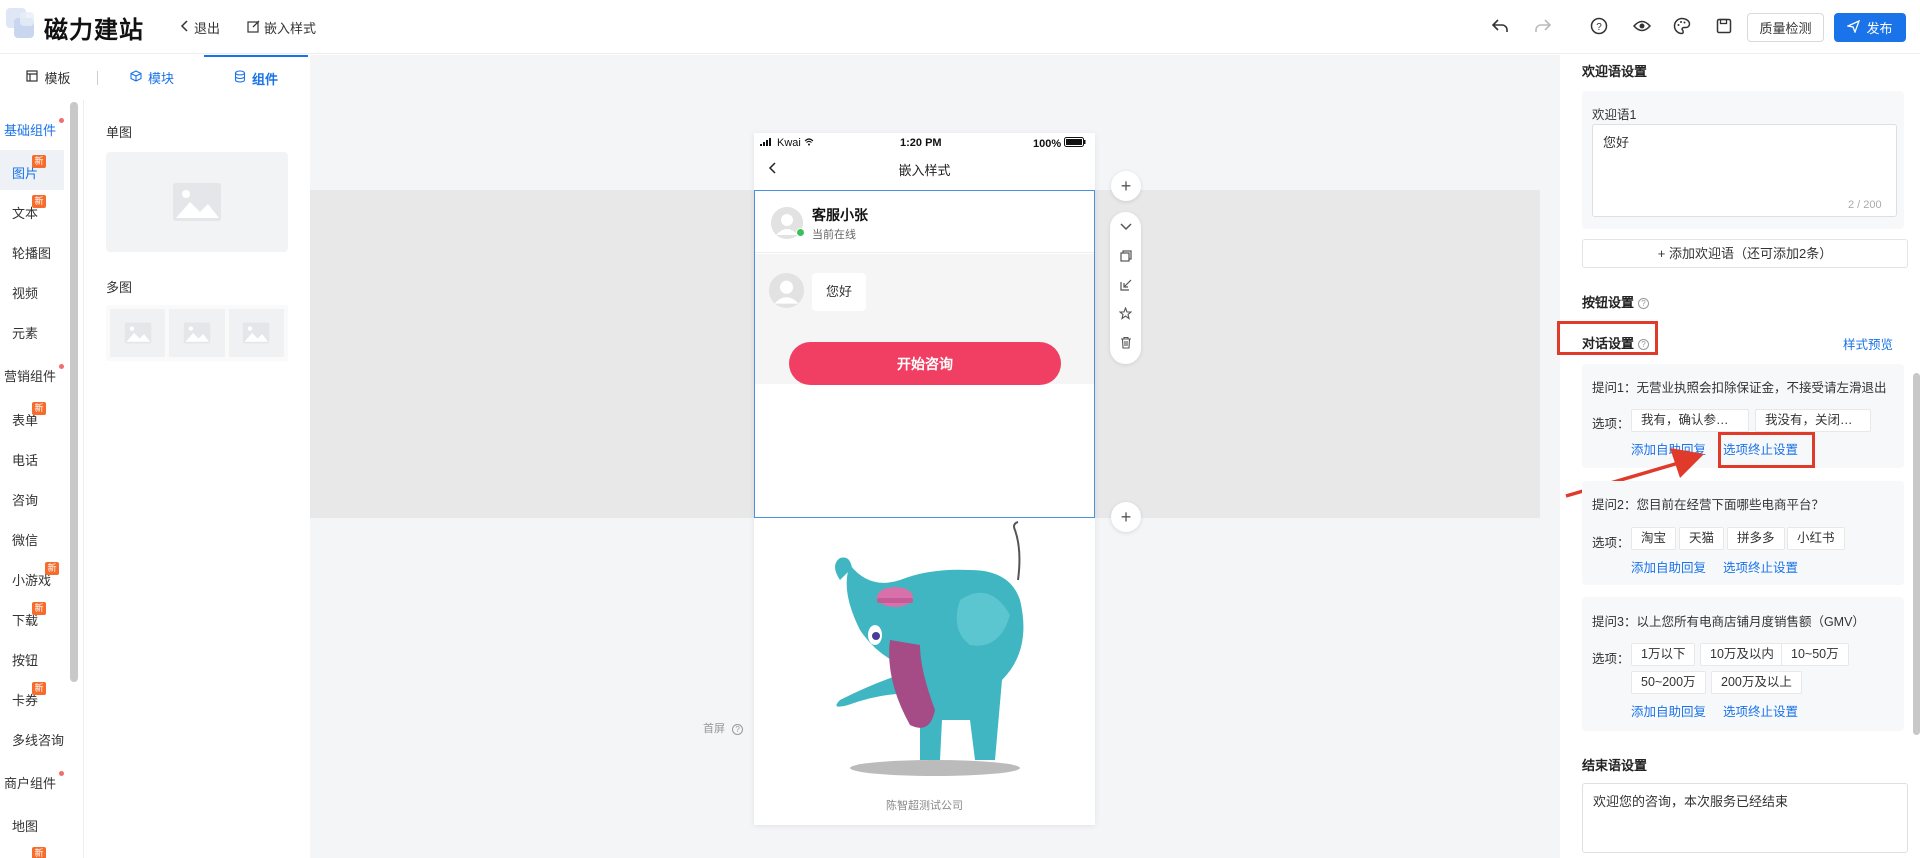 Image resolution: width=1920 pixels, height=858 pixels. What do you see at coordinates (773, 171) in the screenshot?
I see `back-chevron-icon` at bounding box center [773, 171].